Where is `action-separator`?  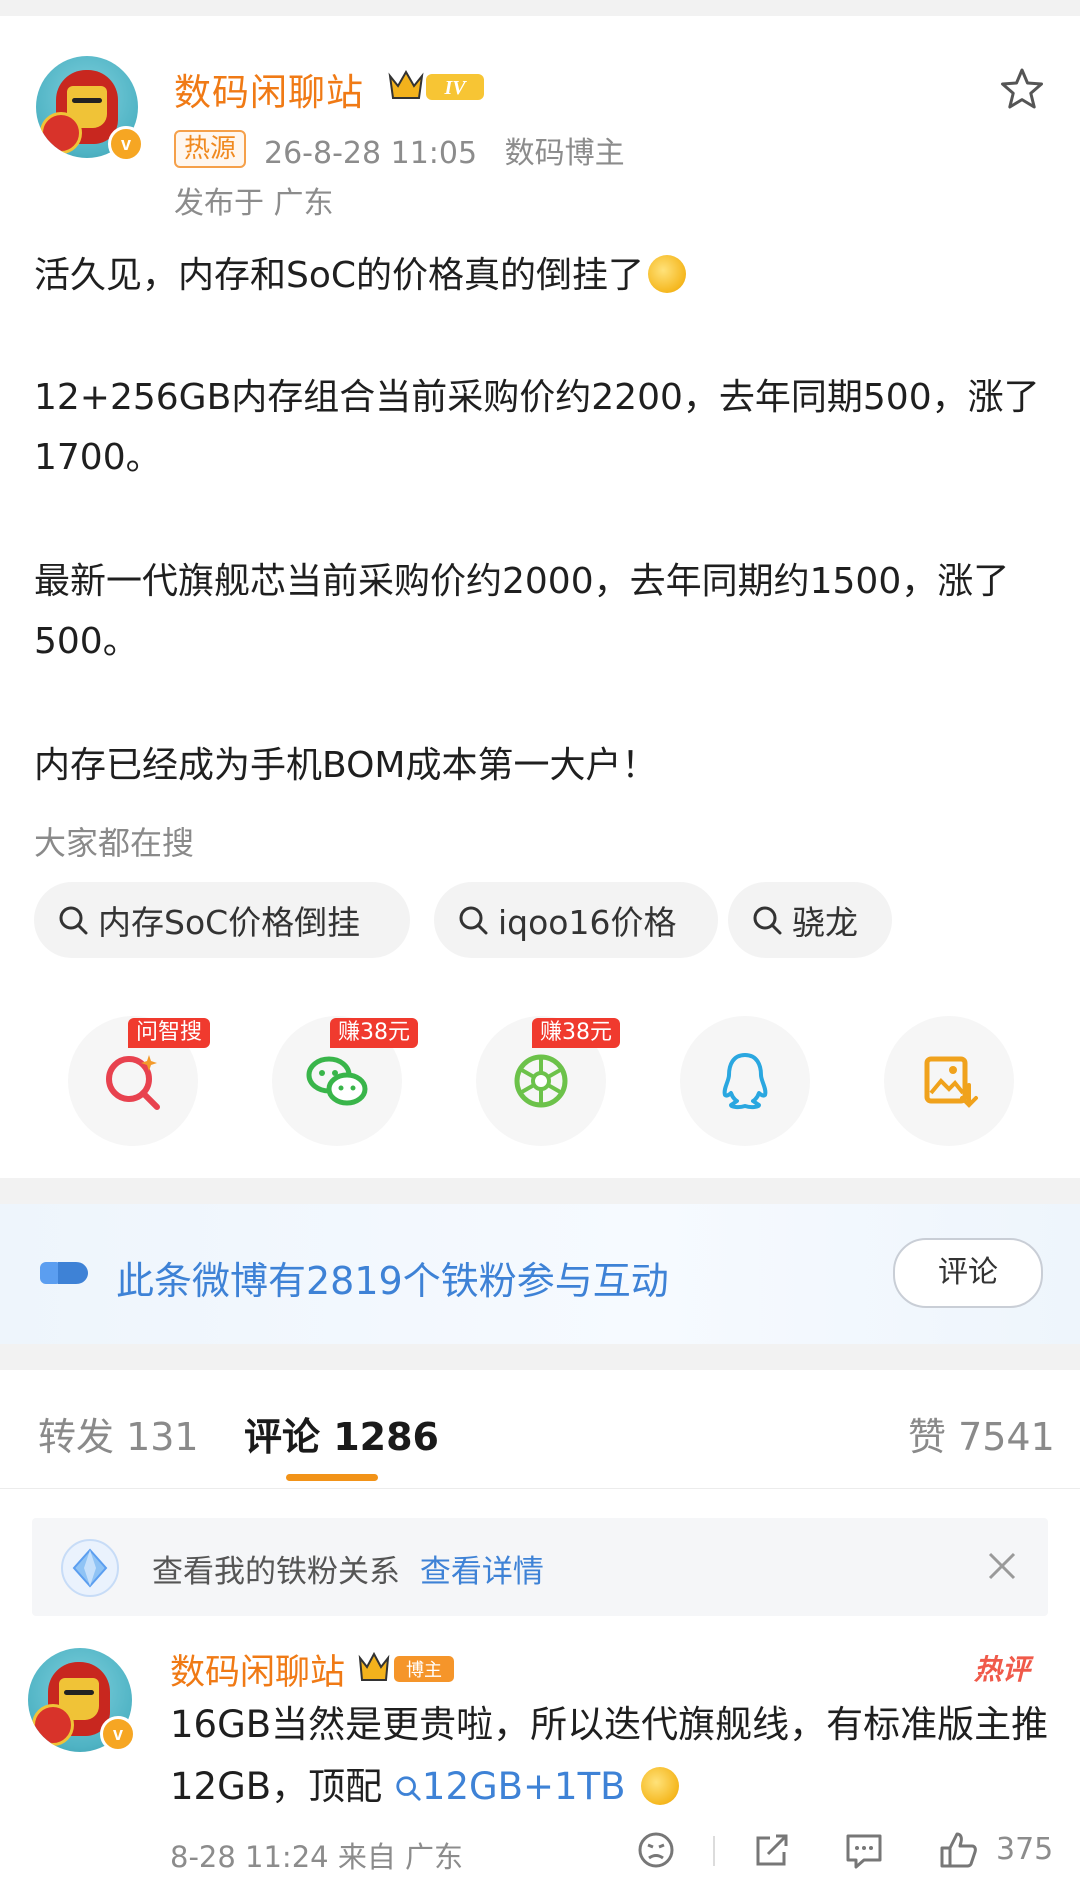 action-separator is located at coordinates (714, 1851).